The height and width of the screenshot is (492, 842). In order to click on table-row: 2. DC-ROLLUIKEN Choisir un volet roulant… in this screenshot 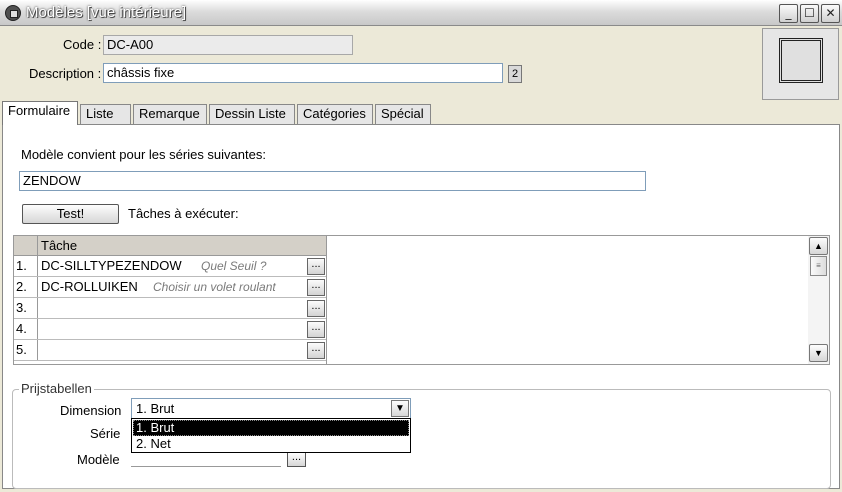, I will do `click(170, 287)`.